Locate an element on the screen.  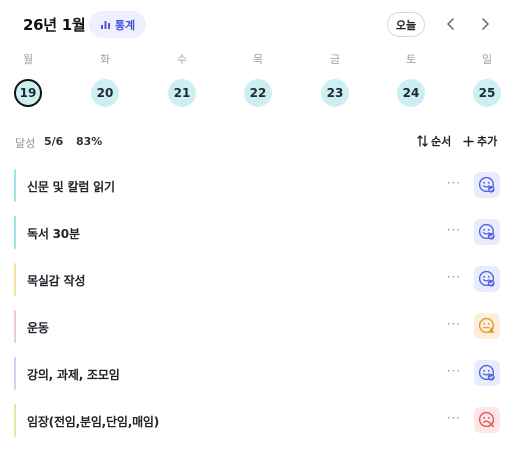
day-column: 수 21 is located at coordinates (182, 79).